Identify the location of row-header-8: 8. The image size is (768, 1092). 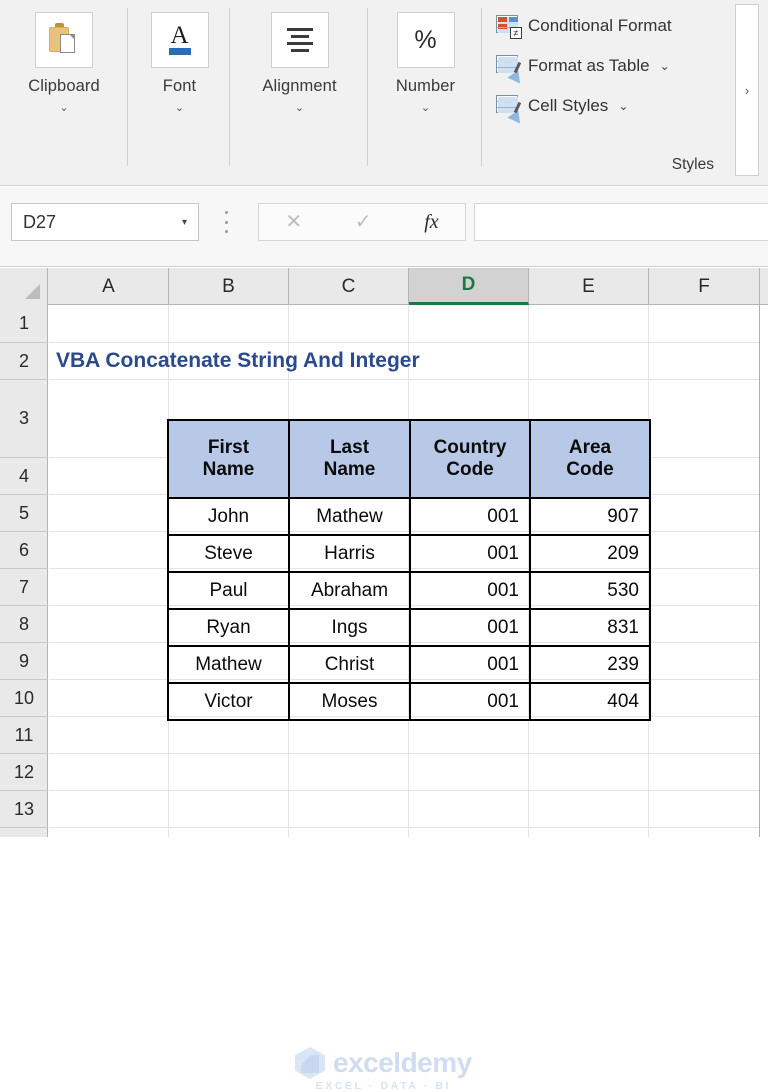
(24, 624).